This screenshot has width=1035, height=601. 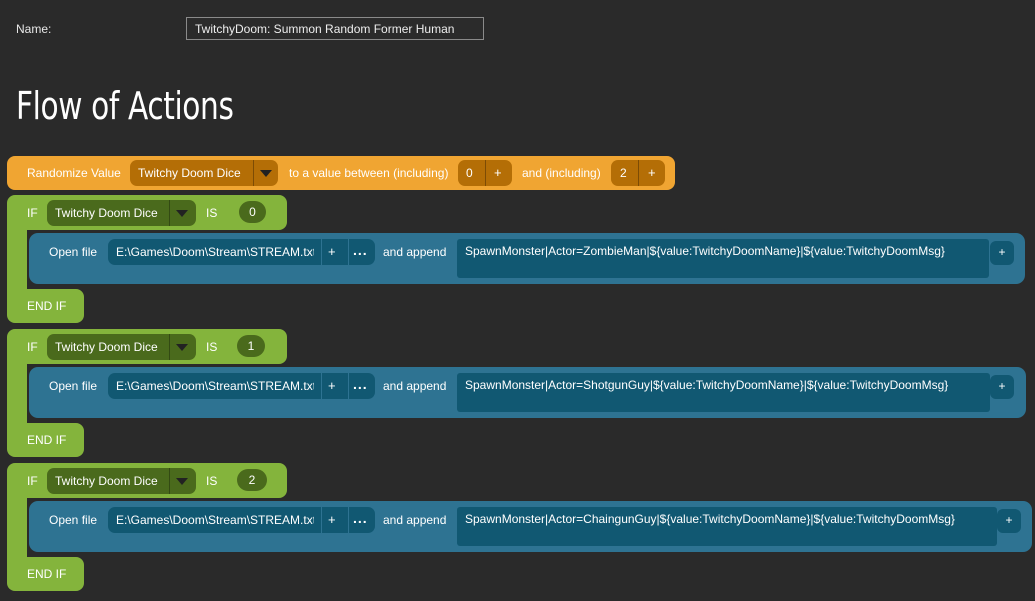 What do you see at coordinates (652, 172) in the screenshot?
I see `max-plus-button: +` at bounding box center [652, 172].